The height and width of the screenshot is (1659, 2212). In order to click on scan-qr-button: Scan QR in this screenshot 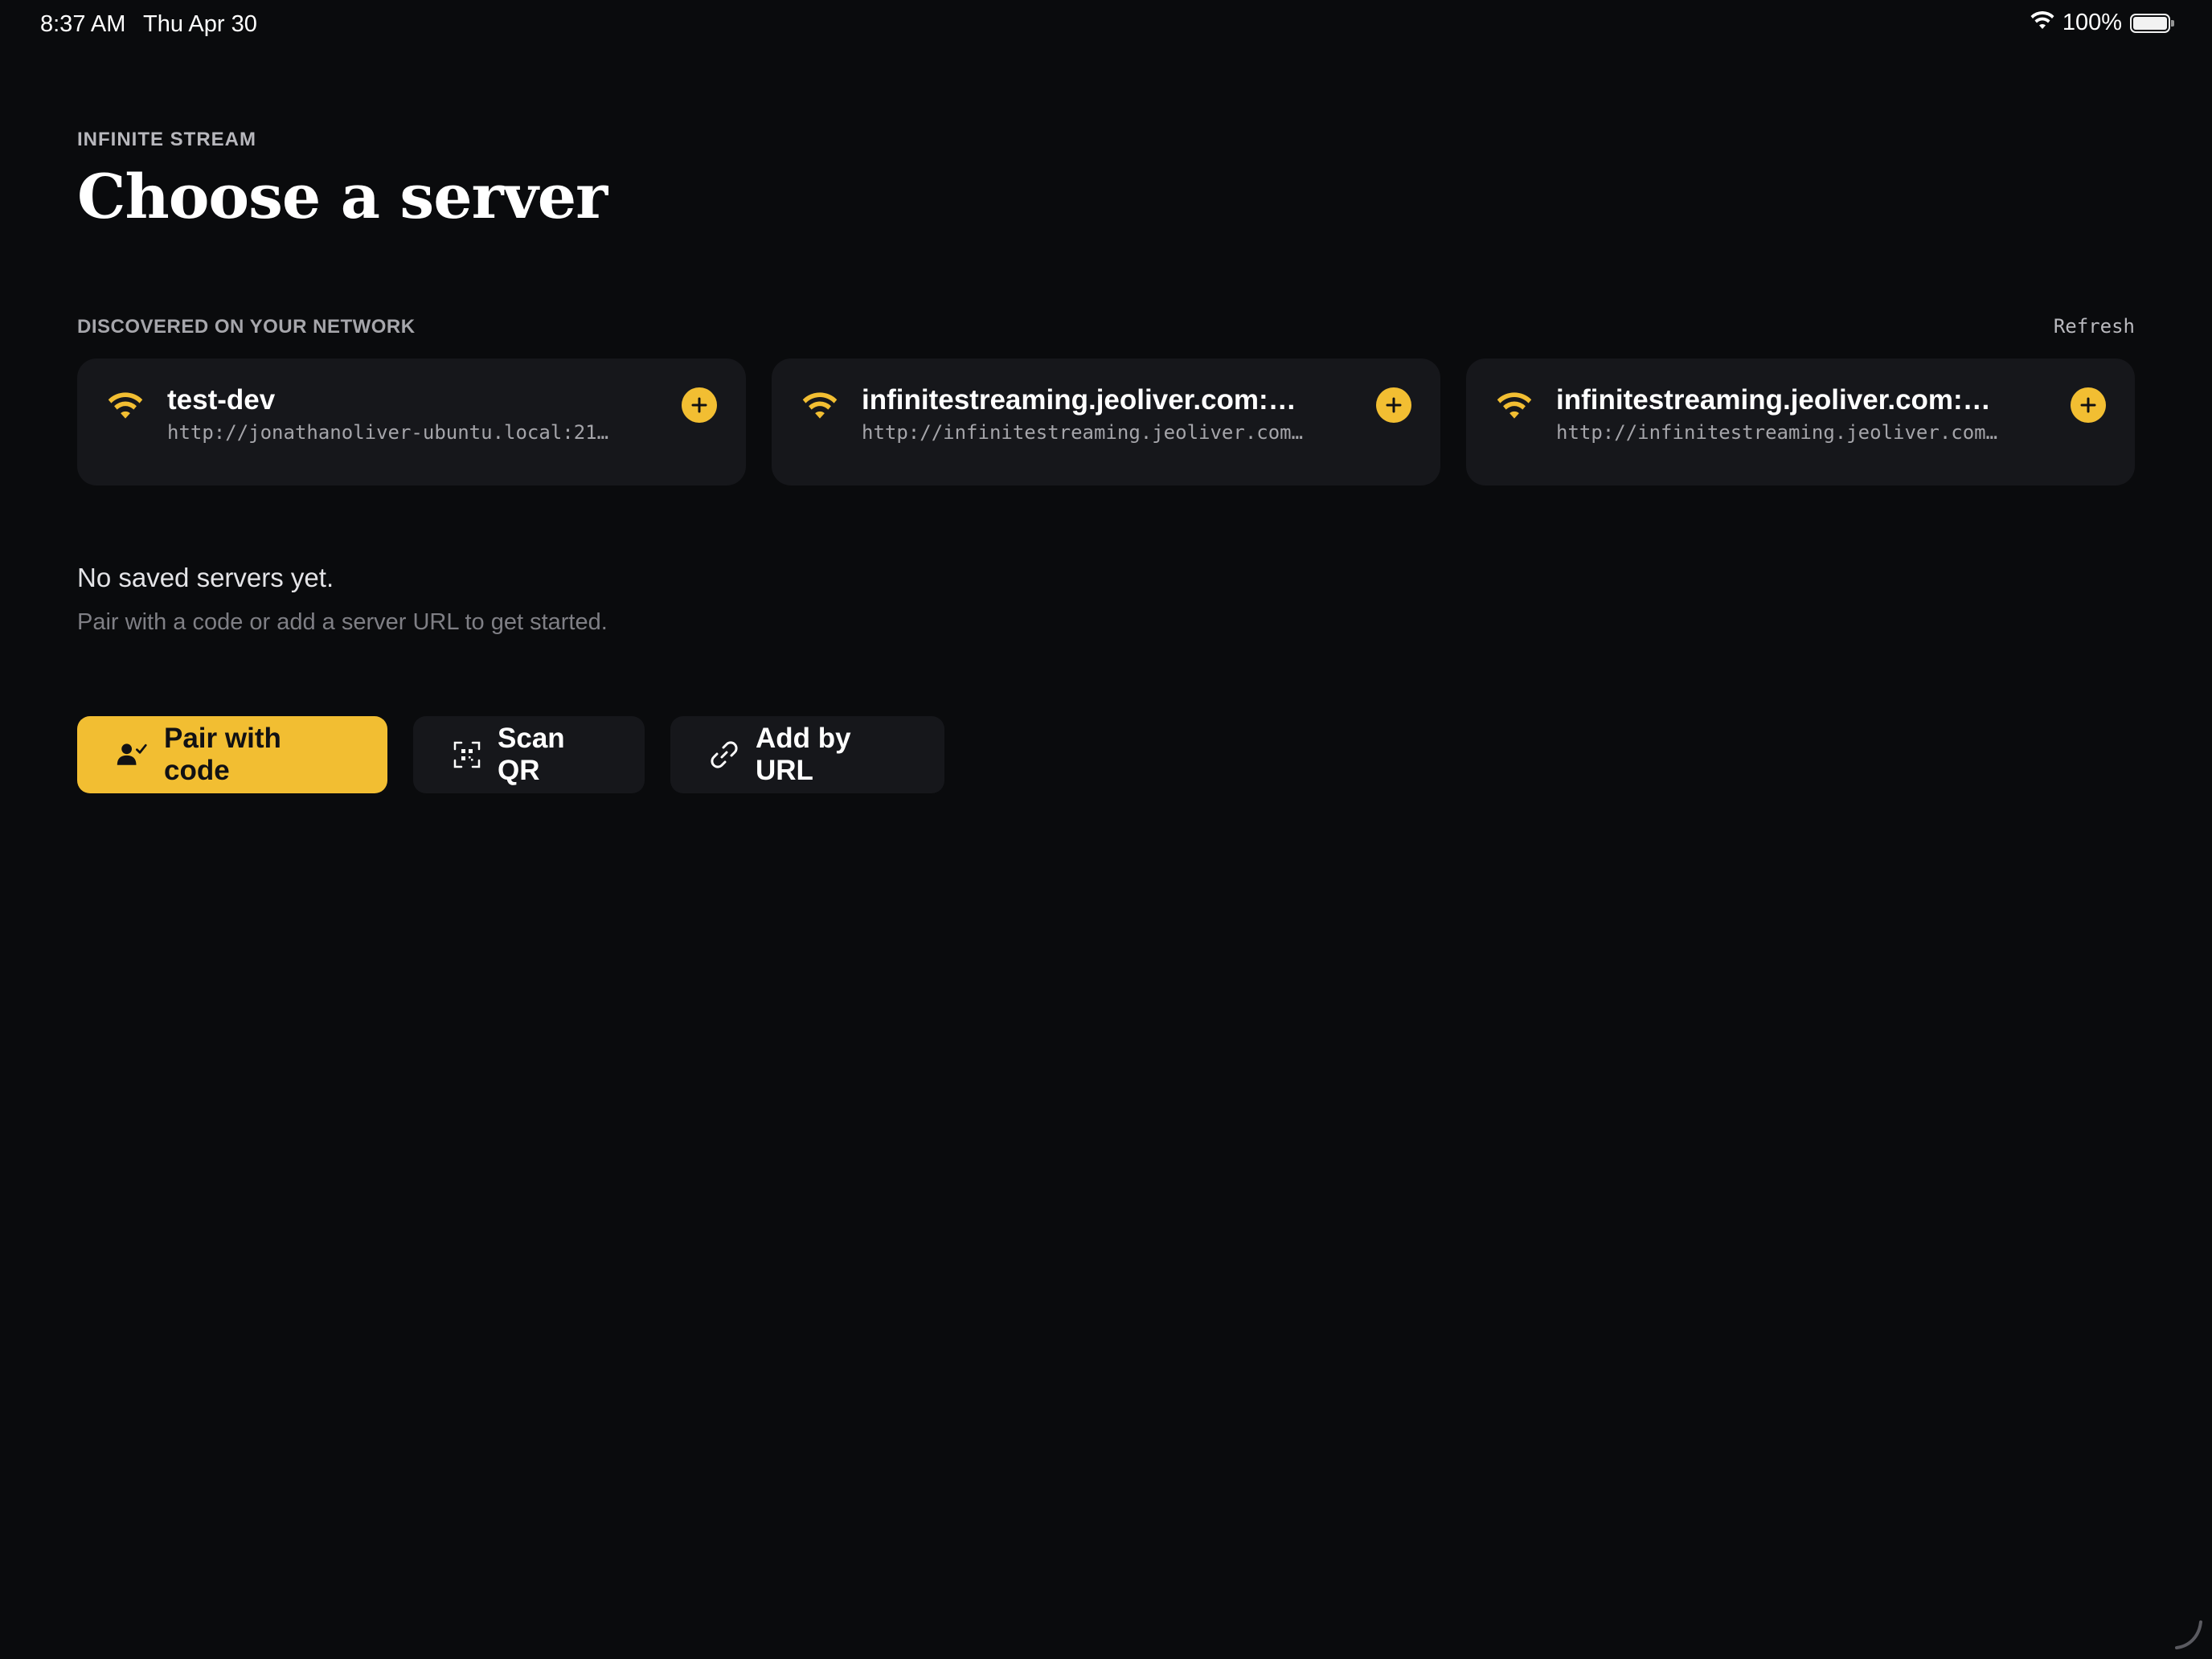, I will do `click(529, 754)`.